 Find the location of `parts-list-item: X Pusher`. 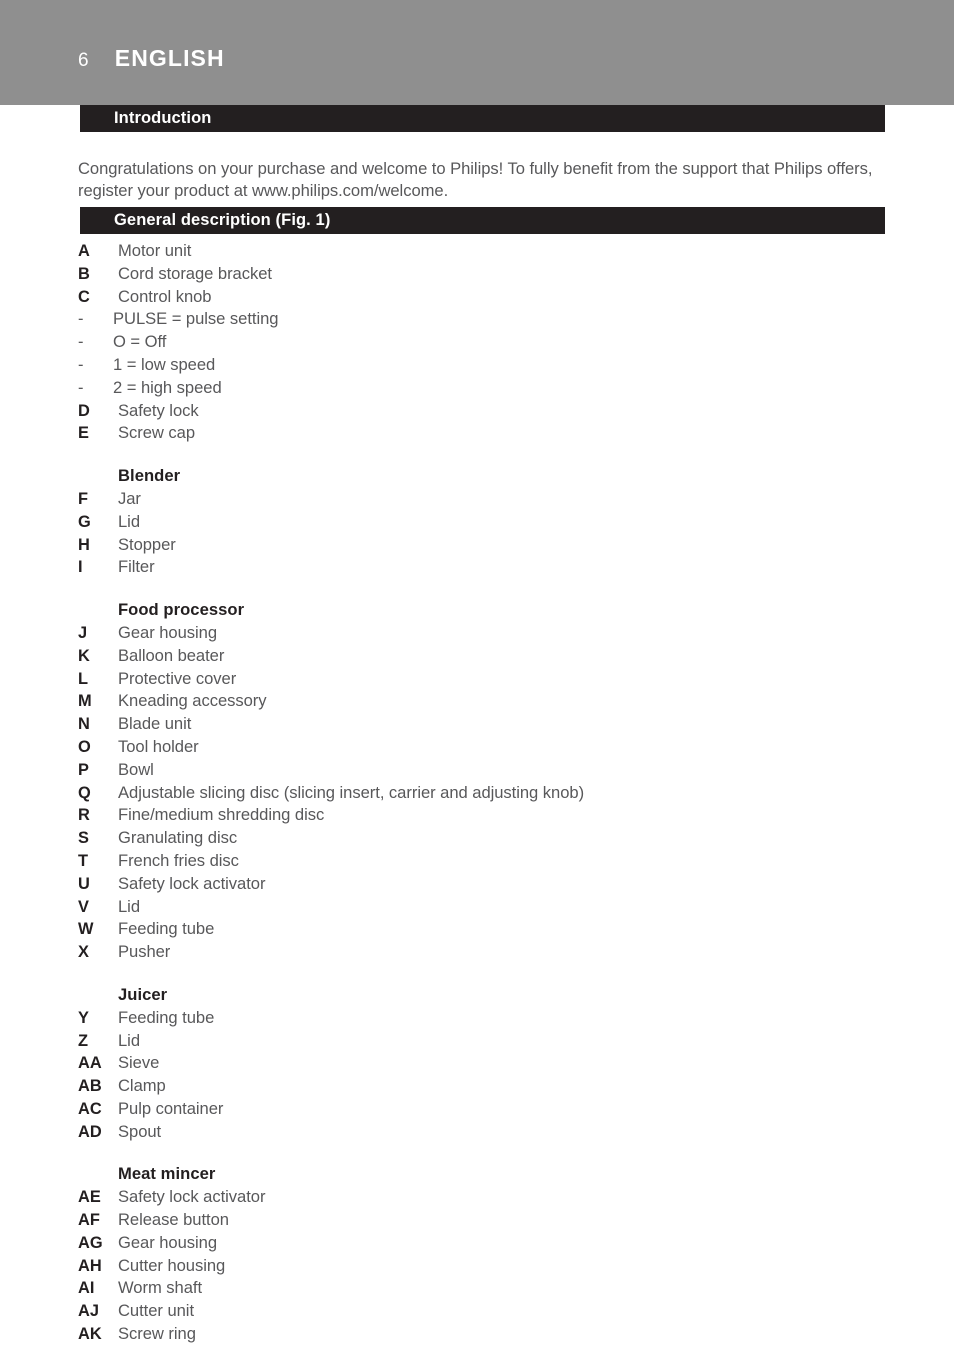

parts-list-item: X Pusher is located at coordinates (493, 953).